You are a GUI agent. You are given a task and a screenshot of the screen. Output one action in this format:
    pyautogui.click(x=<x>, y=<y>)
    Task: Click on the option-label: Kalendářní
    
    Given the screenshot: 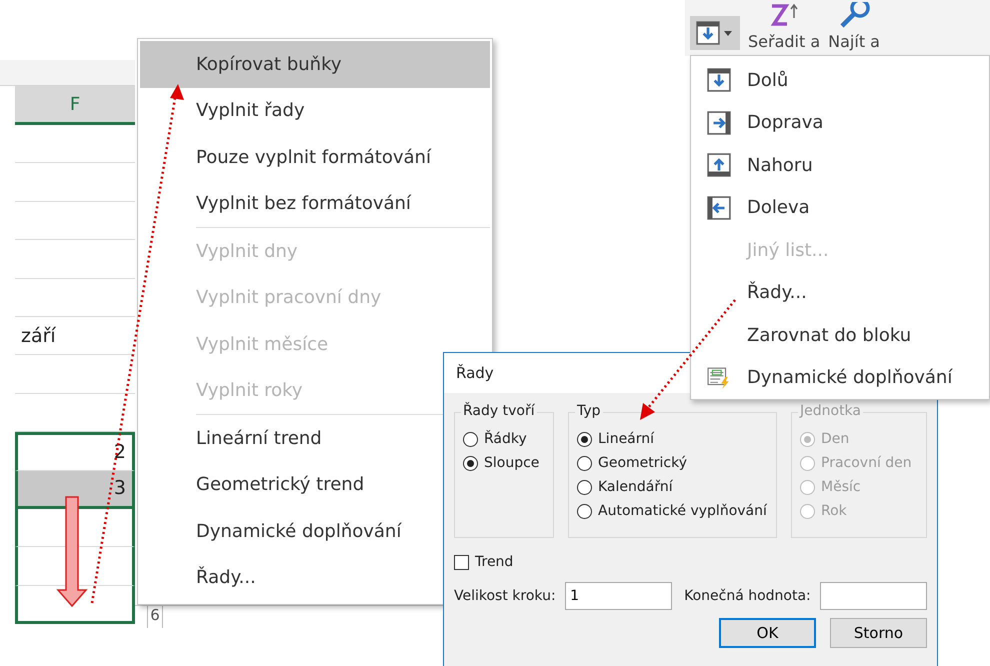 What is the action you would take?
    pyautogui.click(x=635, y=487)
    